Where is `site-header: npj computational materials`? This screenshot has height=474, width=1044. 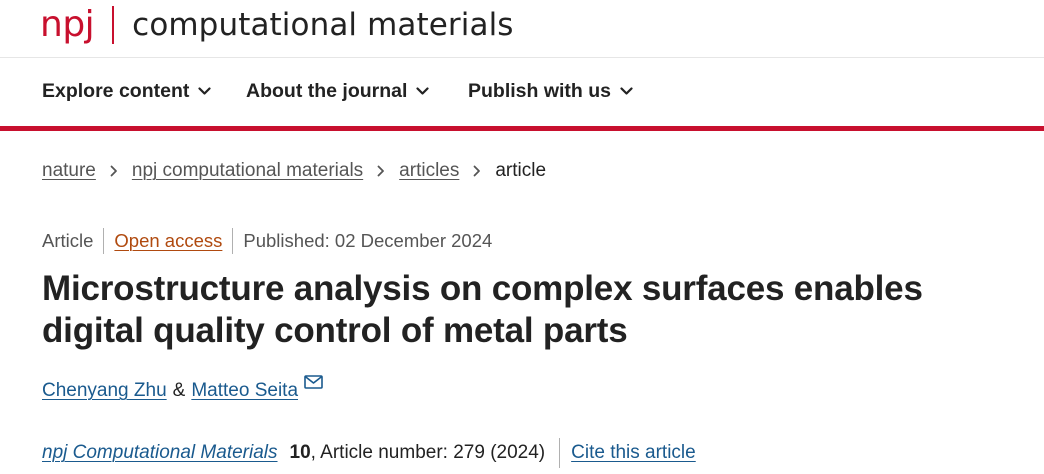
site-header: npj computational materials is located at coordinates (522, 29).